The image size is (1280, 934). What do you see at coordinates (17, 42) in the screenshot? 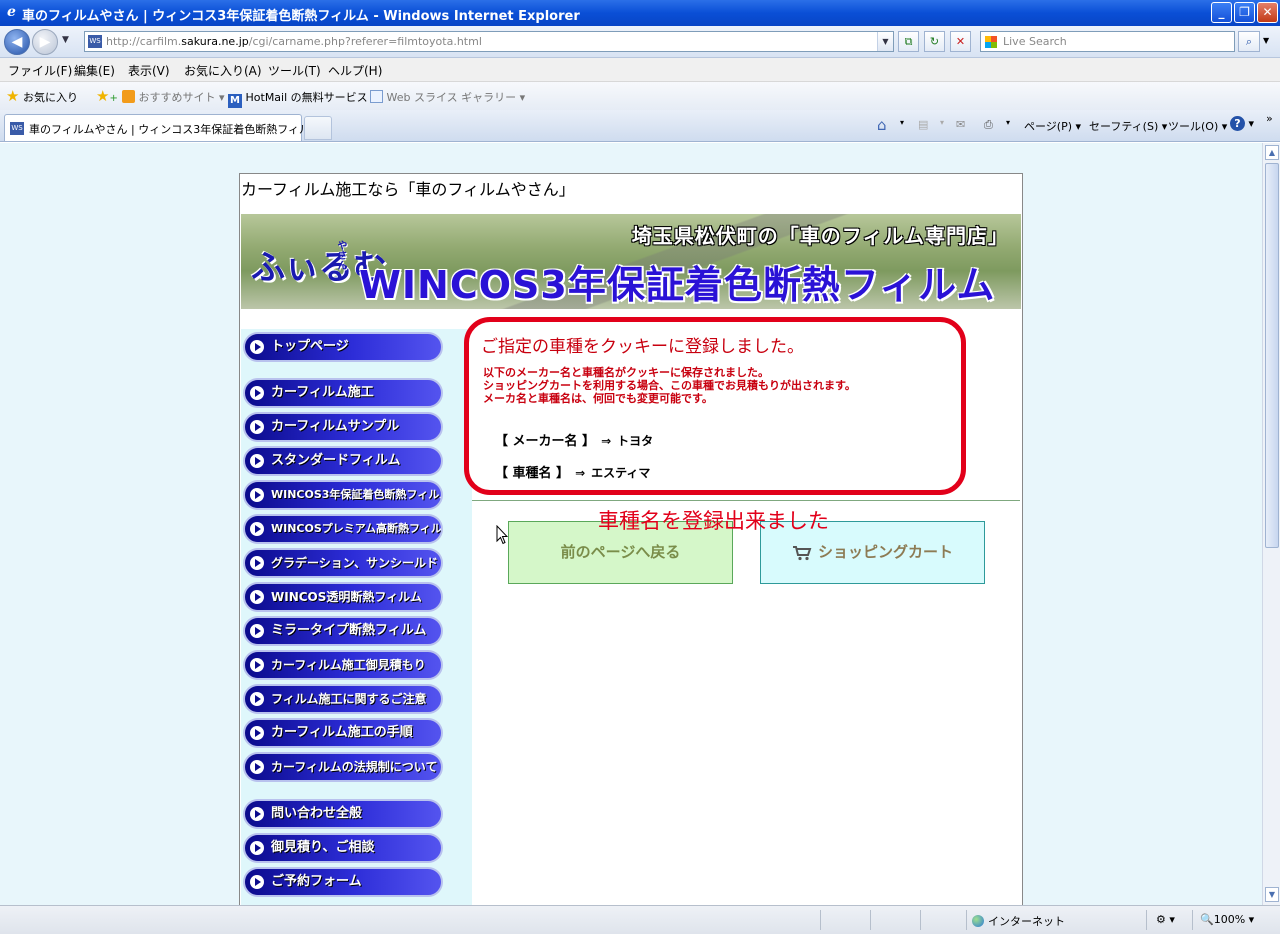
I see `back-nav-button: ◀` at bounding box center [17, 42].